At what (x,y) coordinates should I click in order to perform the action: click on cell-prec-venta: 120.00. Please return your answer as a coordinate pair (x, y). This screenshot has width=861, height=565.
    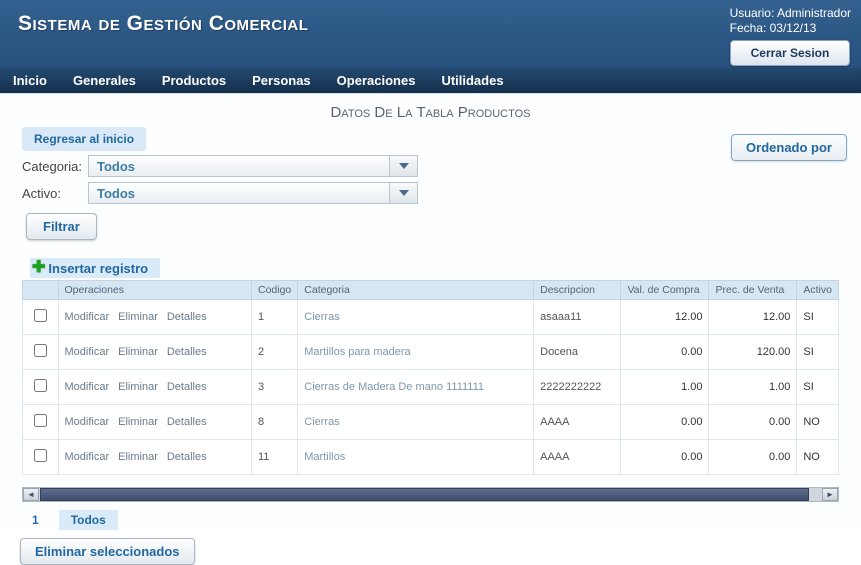
    Looking at the image, I should click on (753, 352).